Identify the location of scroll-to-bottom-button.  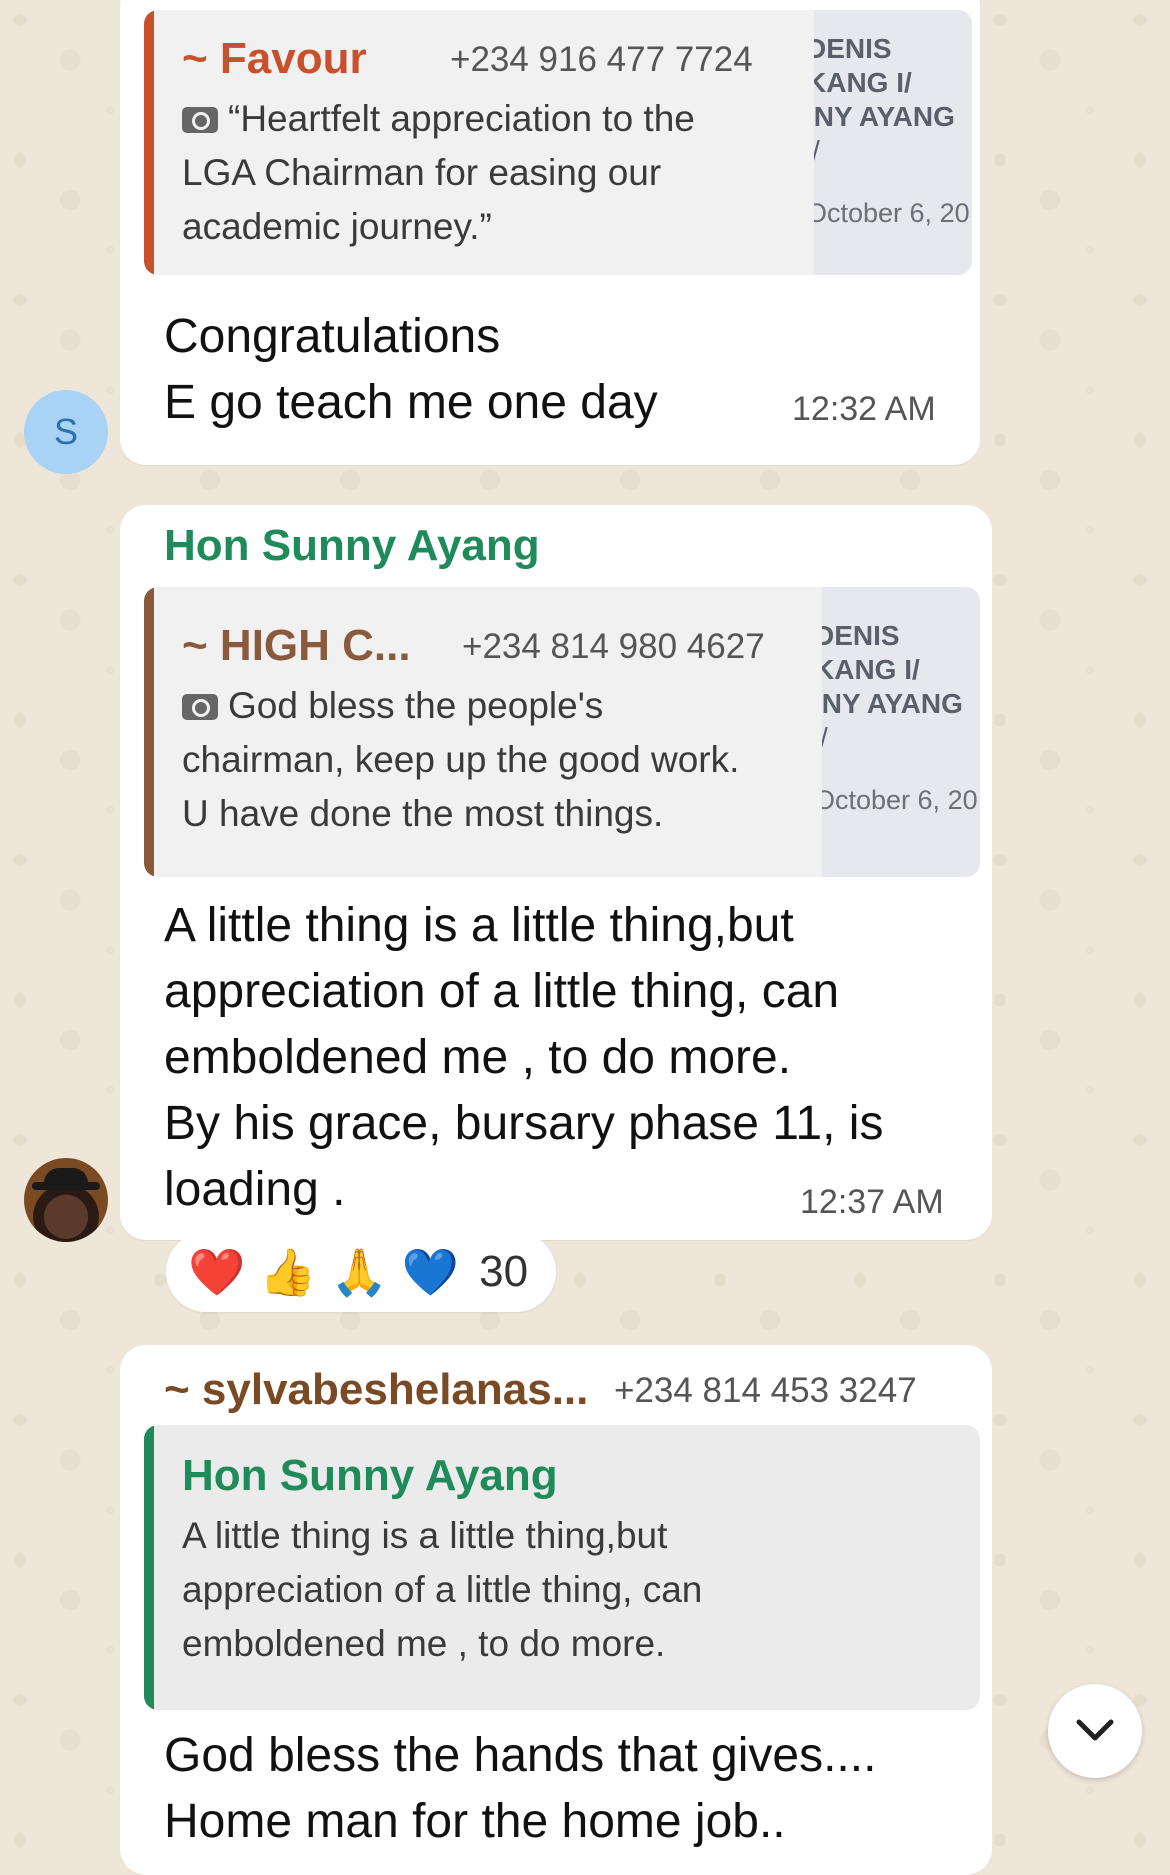
(1095, 1731).